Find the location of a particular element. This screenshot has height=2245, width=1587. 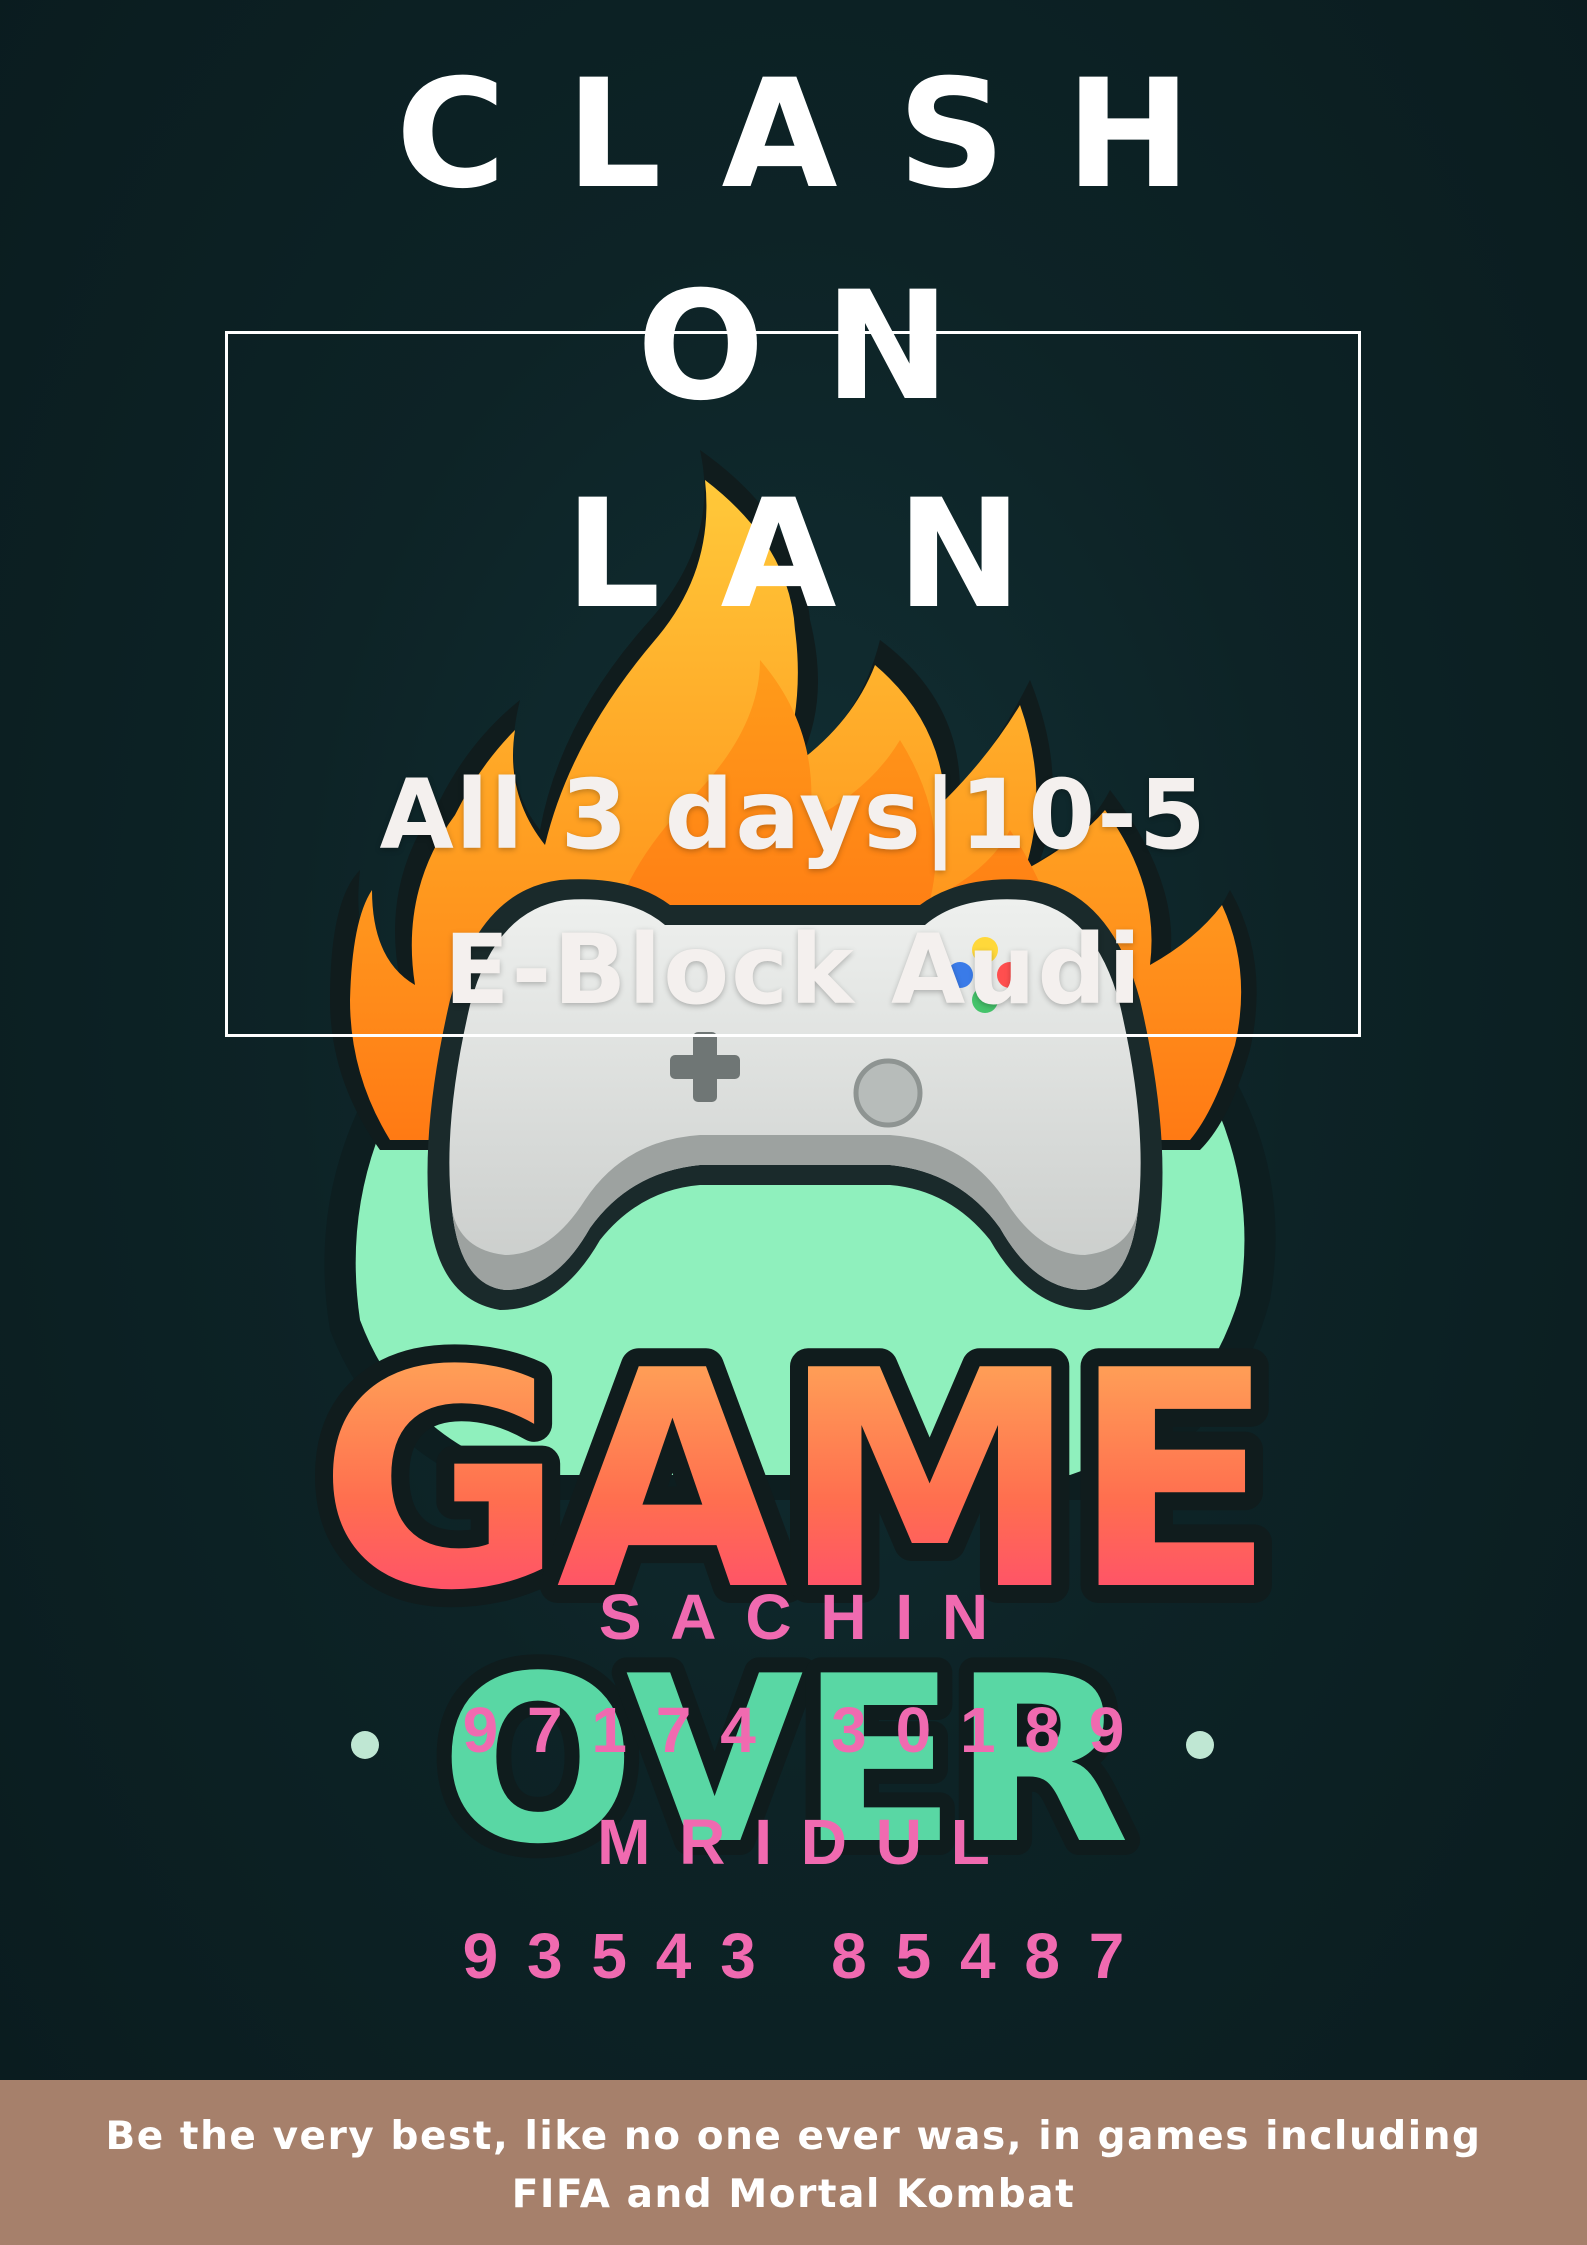

contact-phone-sachin: 97174 30189 is located at coordinates (808, 1730).